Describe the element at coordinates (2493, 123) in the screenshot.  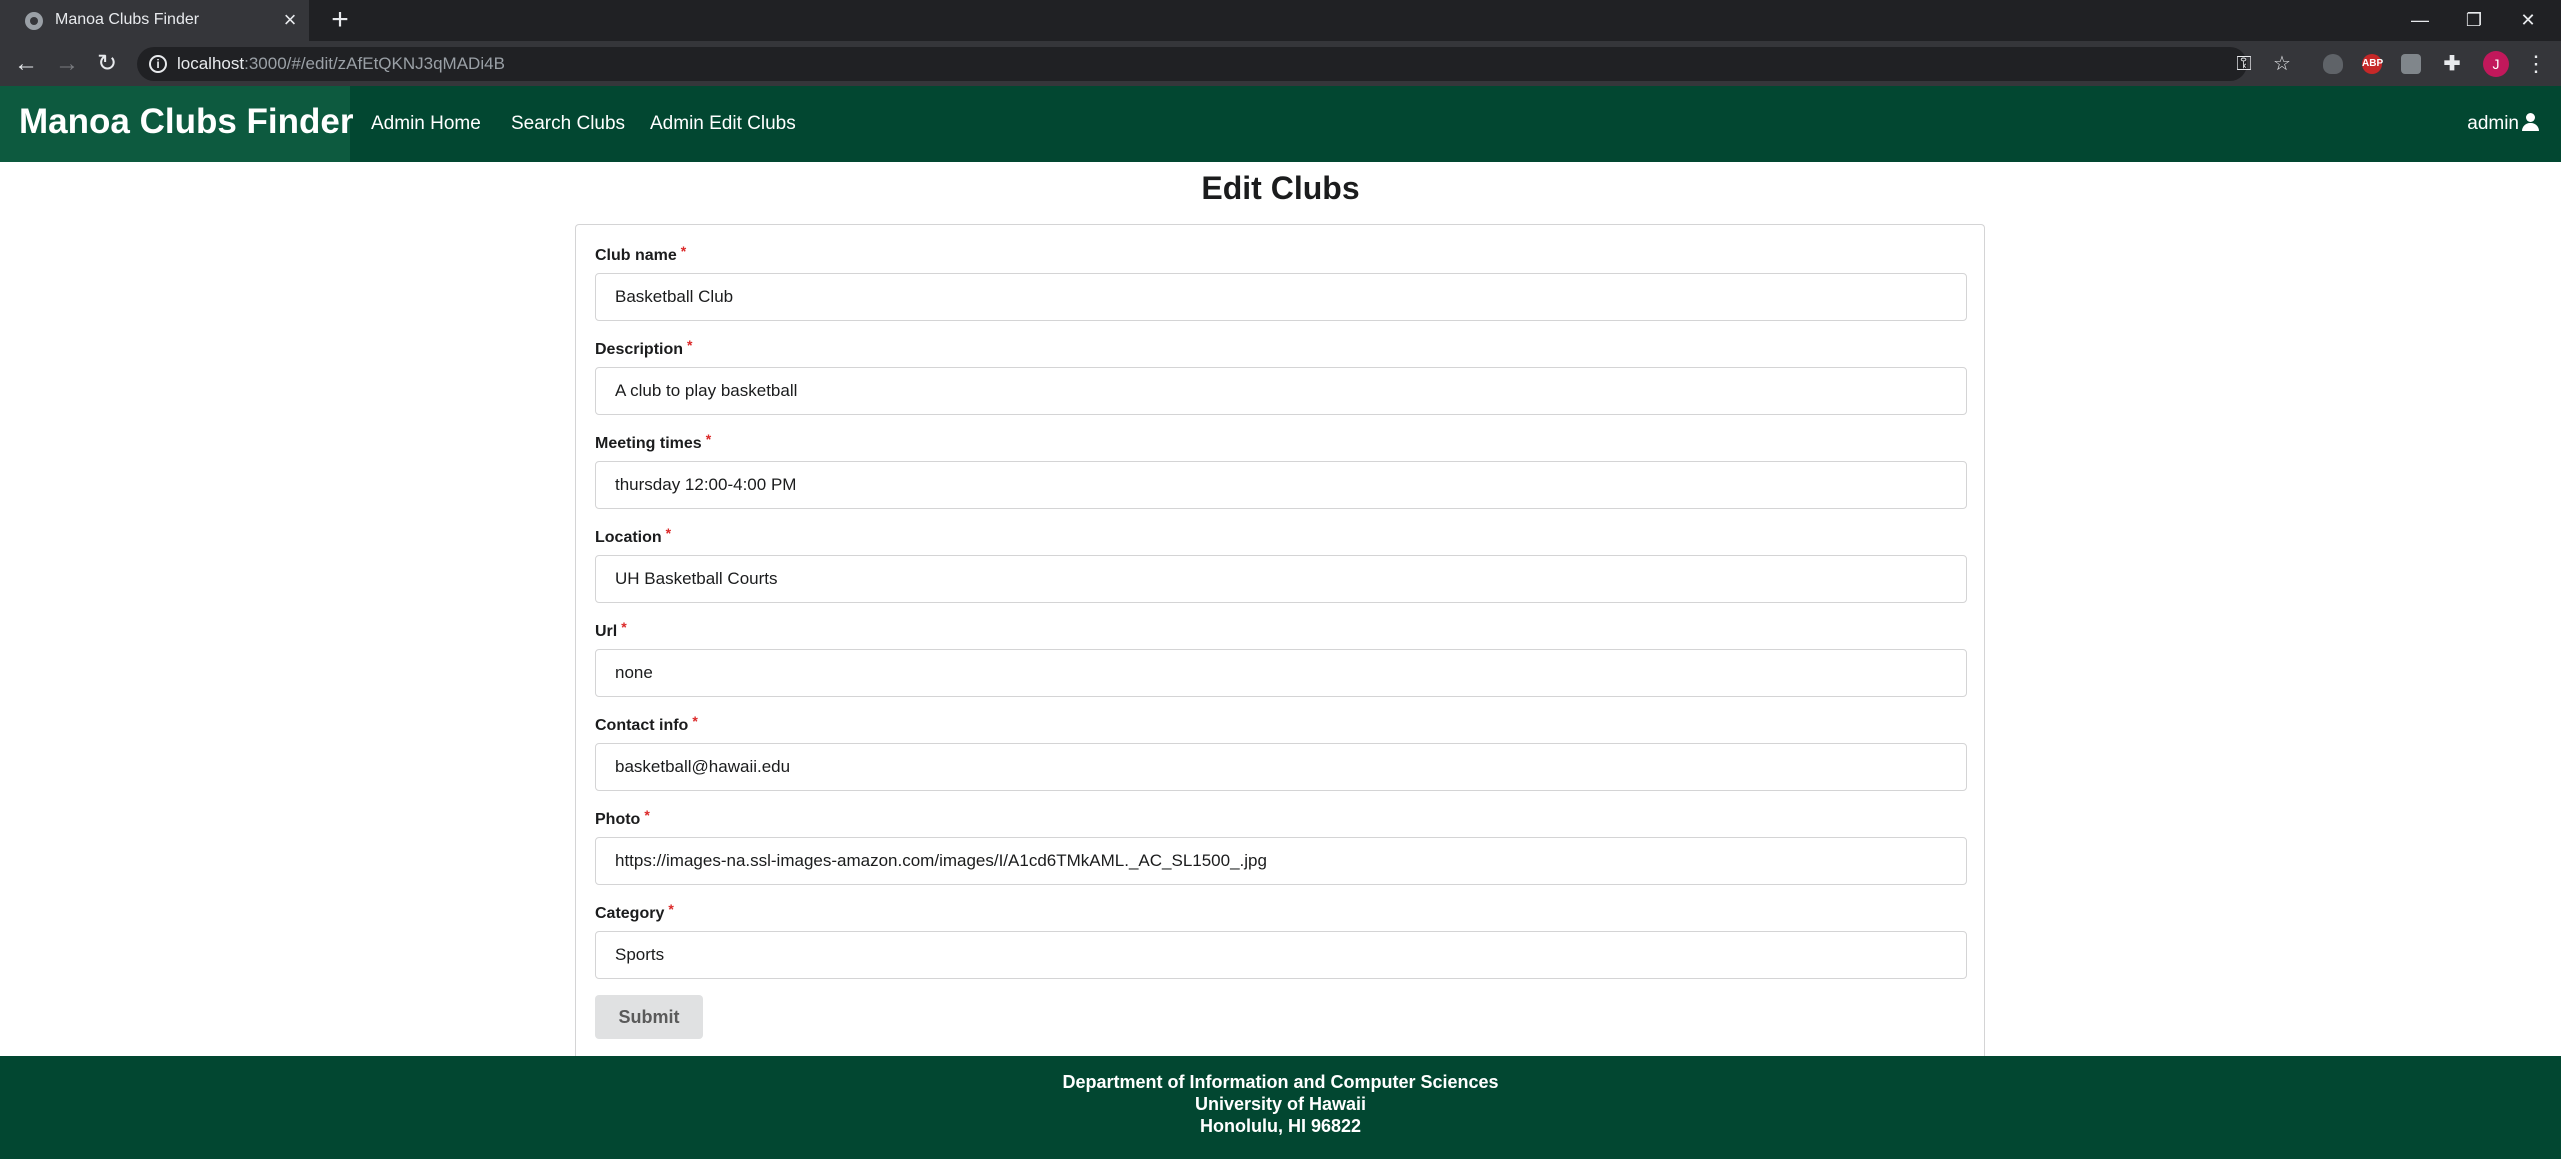
I see `user-name: admin` at that location.